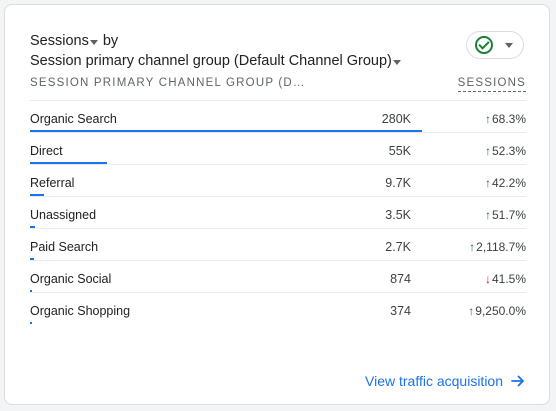 This screenshot has height=411, width=556. Describe the element at coordinates (398, 215) in the screenshot. I see `row-value: 3.5K` at that location.